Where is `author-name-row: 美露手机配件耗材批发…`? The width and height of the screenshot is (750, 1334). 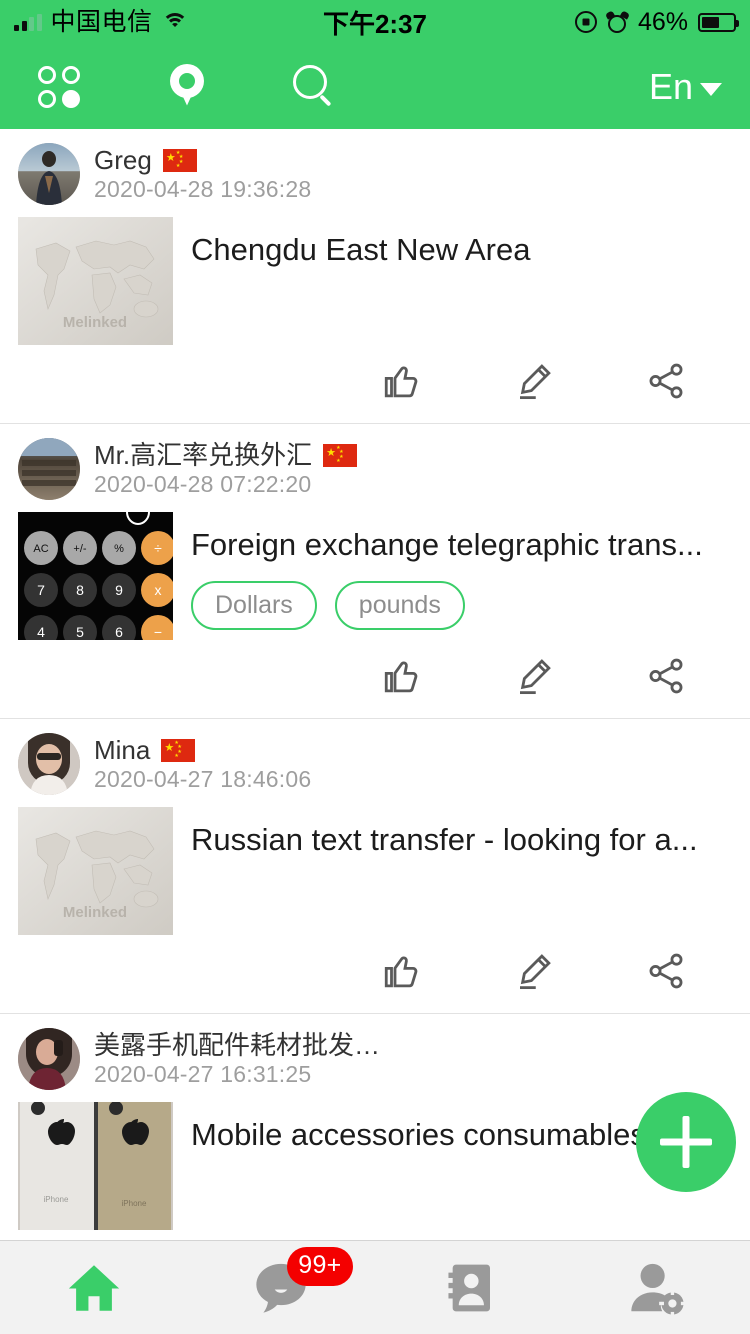
author-name-row: 美露手机配件耗材批发… is located at coordinates (237, 1045).